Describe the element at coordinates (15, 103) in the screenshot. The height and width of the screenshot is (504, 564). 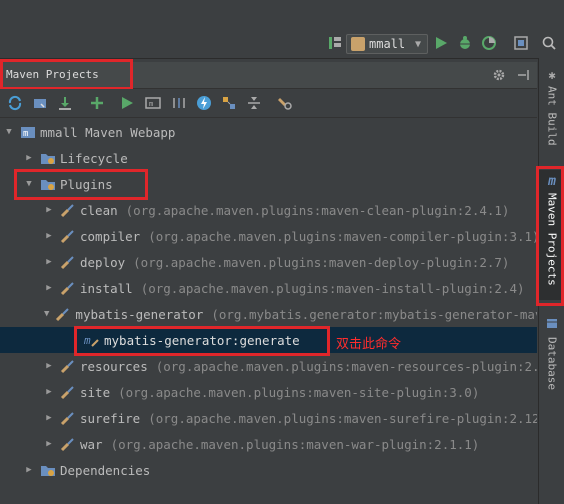
I see `reimport-icon` at that location.